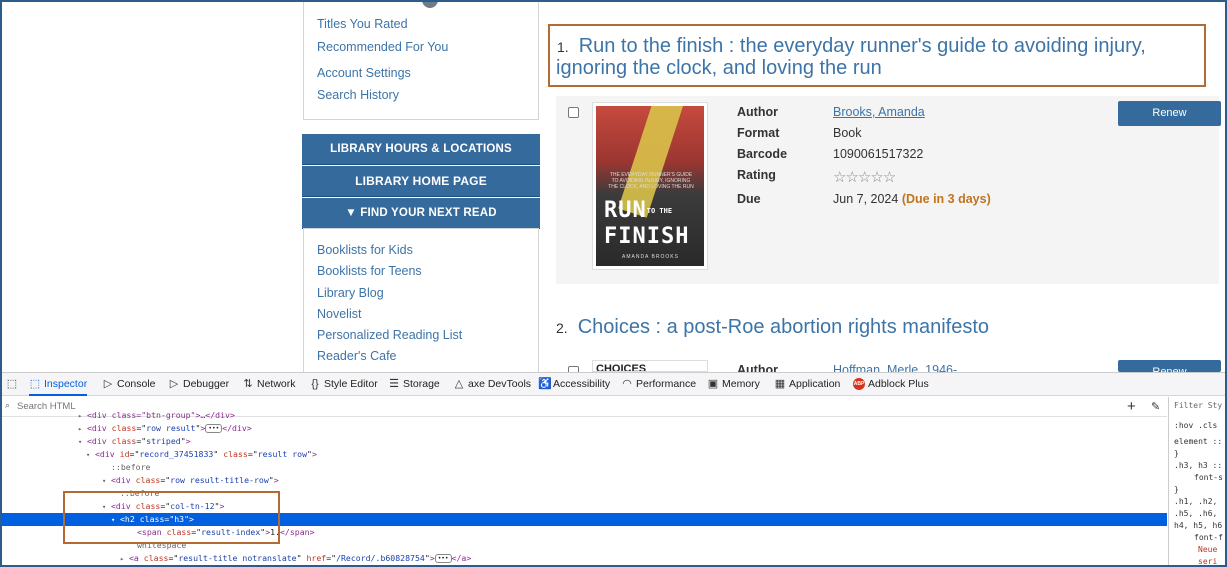 This screenshot has width=1227, height=567. Describe the element at coordinates (757, 367) in the screenshot. I see `author-label-2: Author` at that location.